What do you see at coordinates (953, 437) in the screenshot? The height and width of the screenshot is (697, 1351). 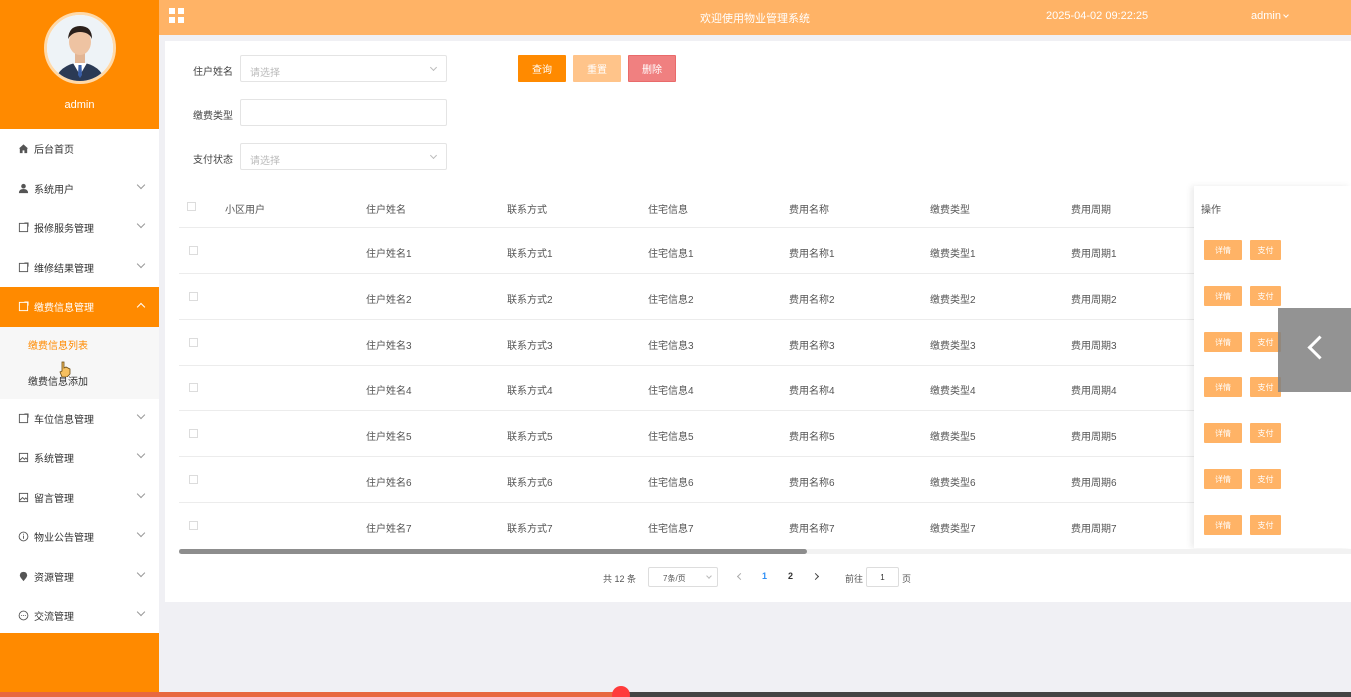 I see `table-cell: 缴费类型5` at bounding box center [953, 437].